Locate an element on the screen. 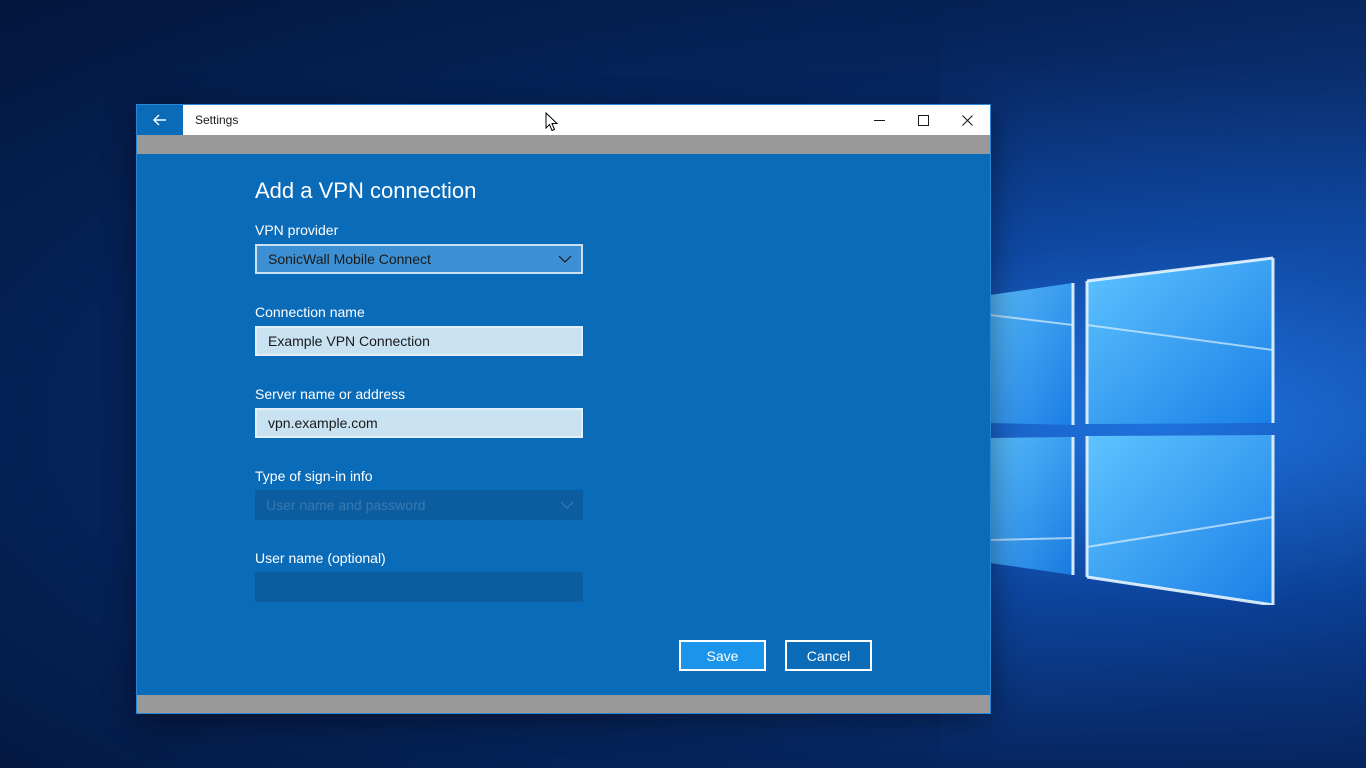 The image size is (1366, 768). maximize-button is located at coordinates (923, 120).